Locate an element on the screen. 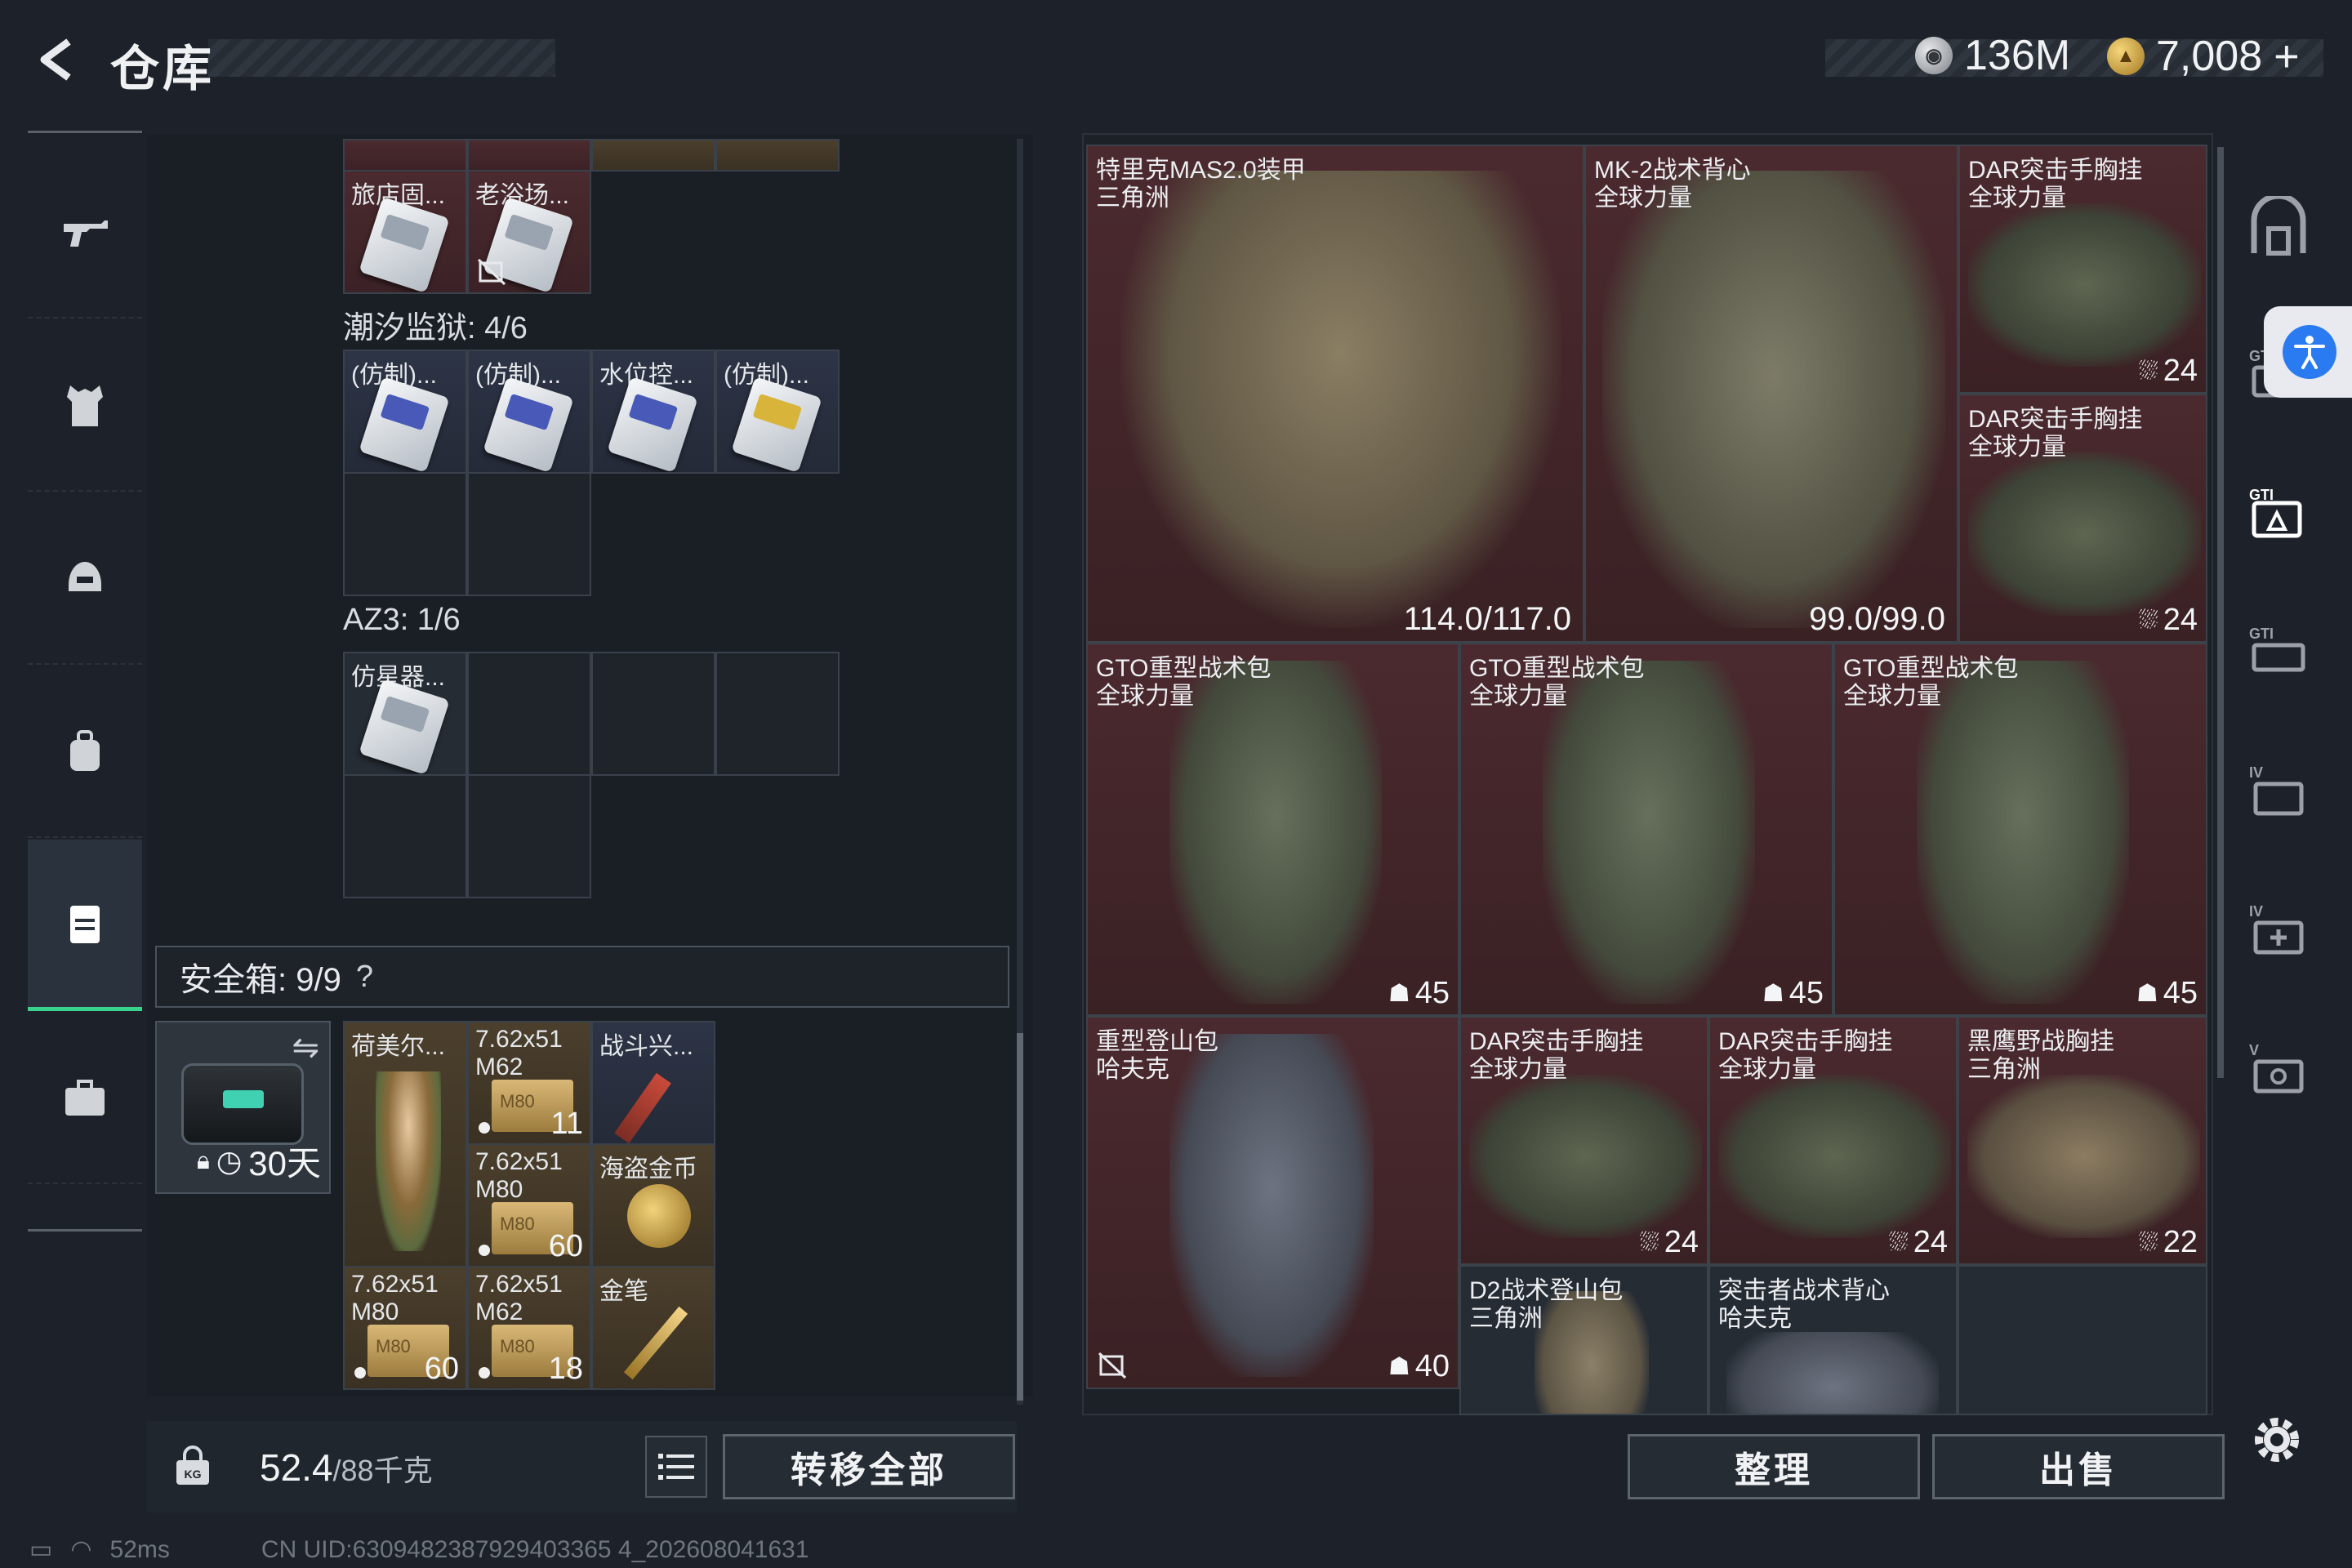  loot-scrollbar is located at coordinates (2220, 612).